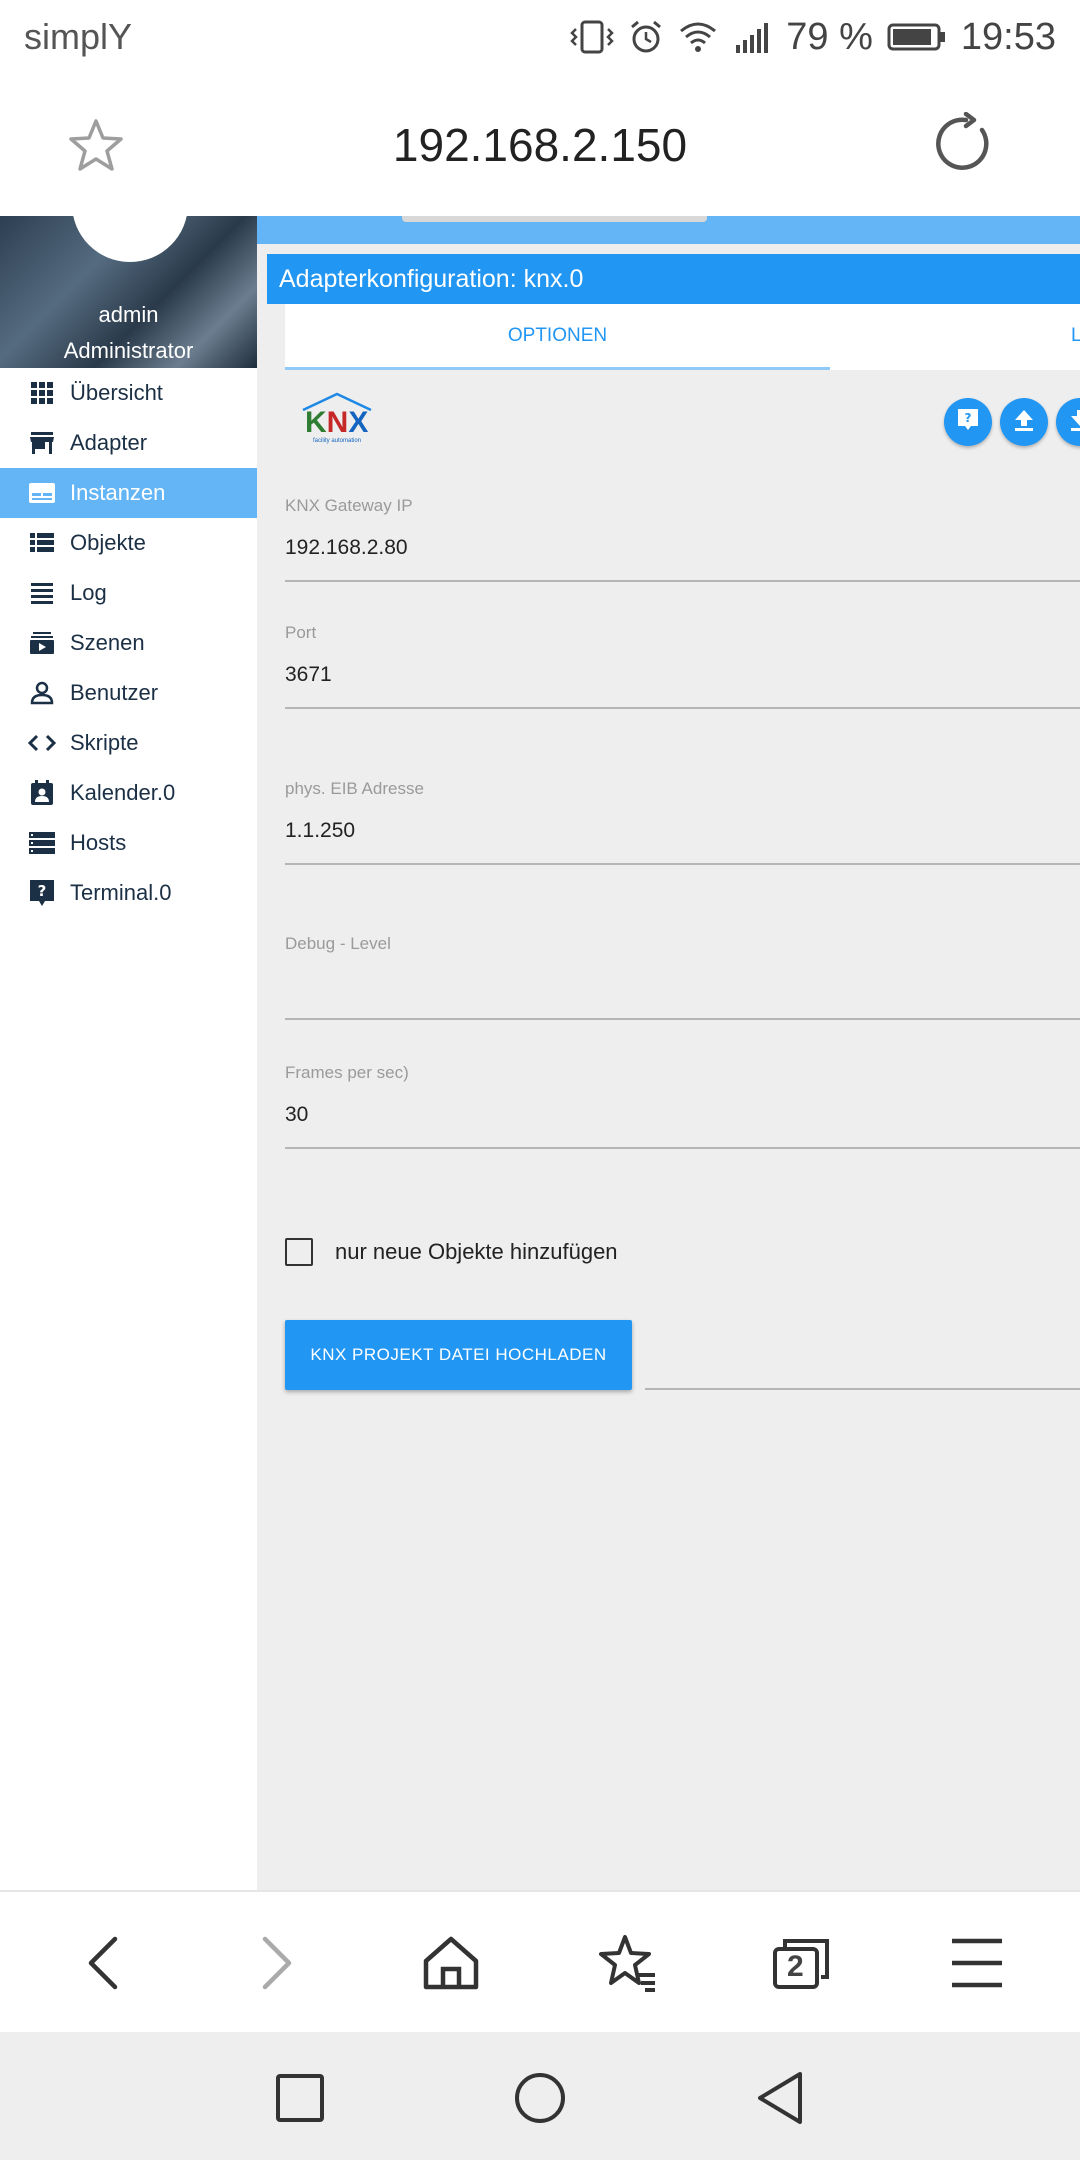 The width and height of the screenshot is (1080, 2160). Describe the element at coordinates (540, 1961) in the screenshot. I see `browser-toolbar: 2` at that location.